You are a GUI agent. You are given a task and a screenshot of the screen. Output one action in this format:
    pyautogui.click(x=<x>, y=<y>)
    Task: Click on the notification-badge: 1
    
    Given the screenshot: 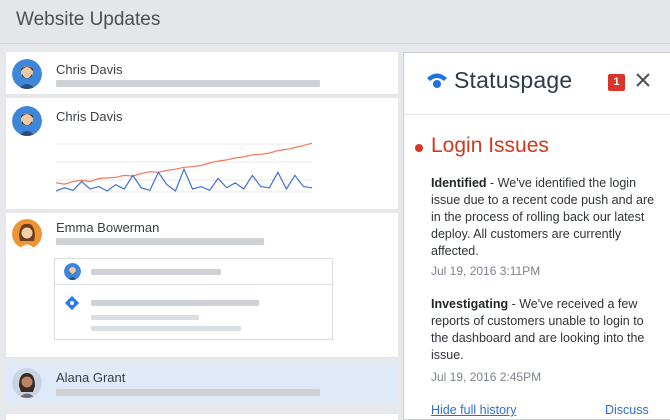 What is the action you would take?
    pyautogui.click(x=616, y=82)
    